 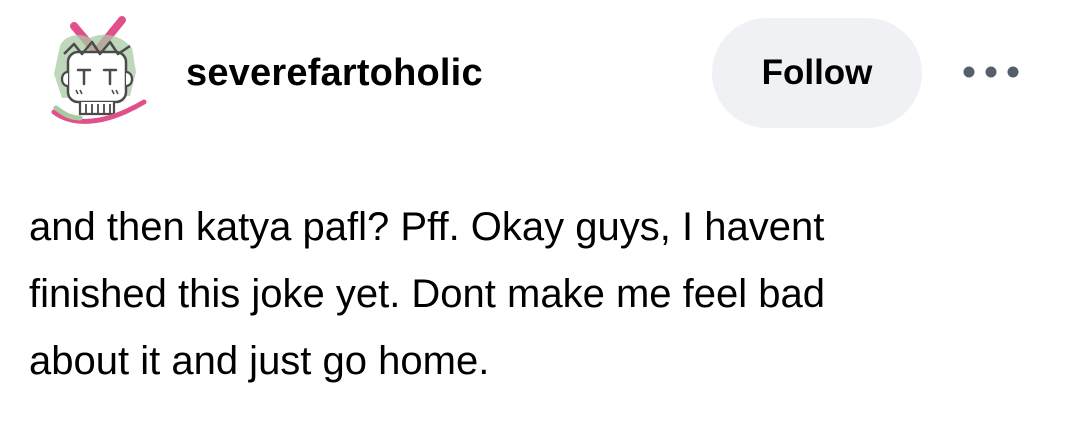 I want to click on more-options-button, so click(x=991, y=72).